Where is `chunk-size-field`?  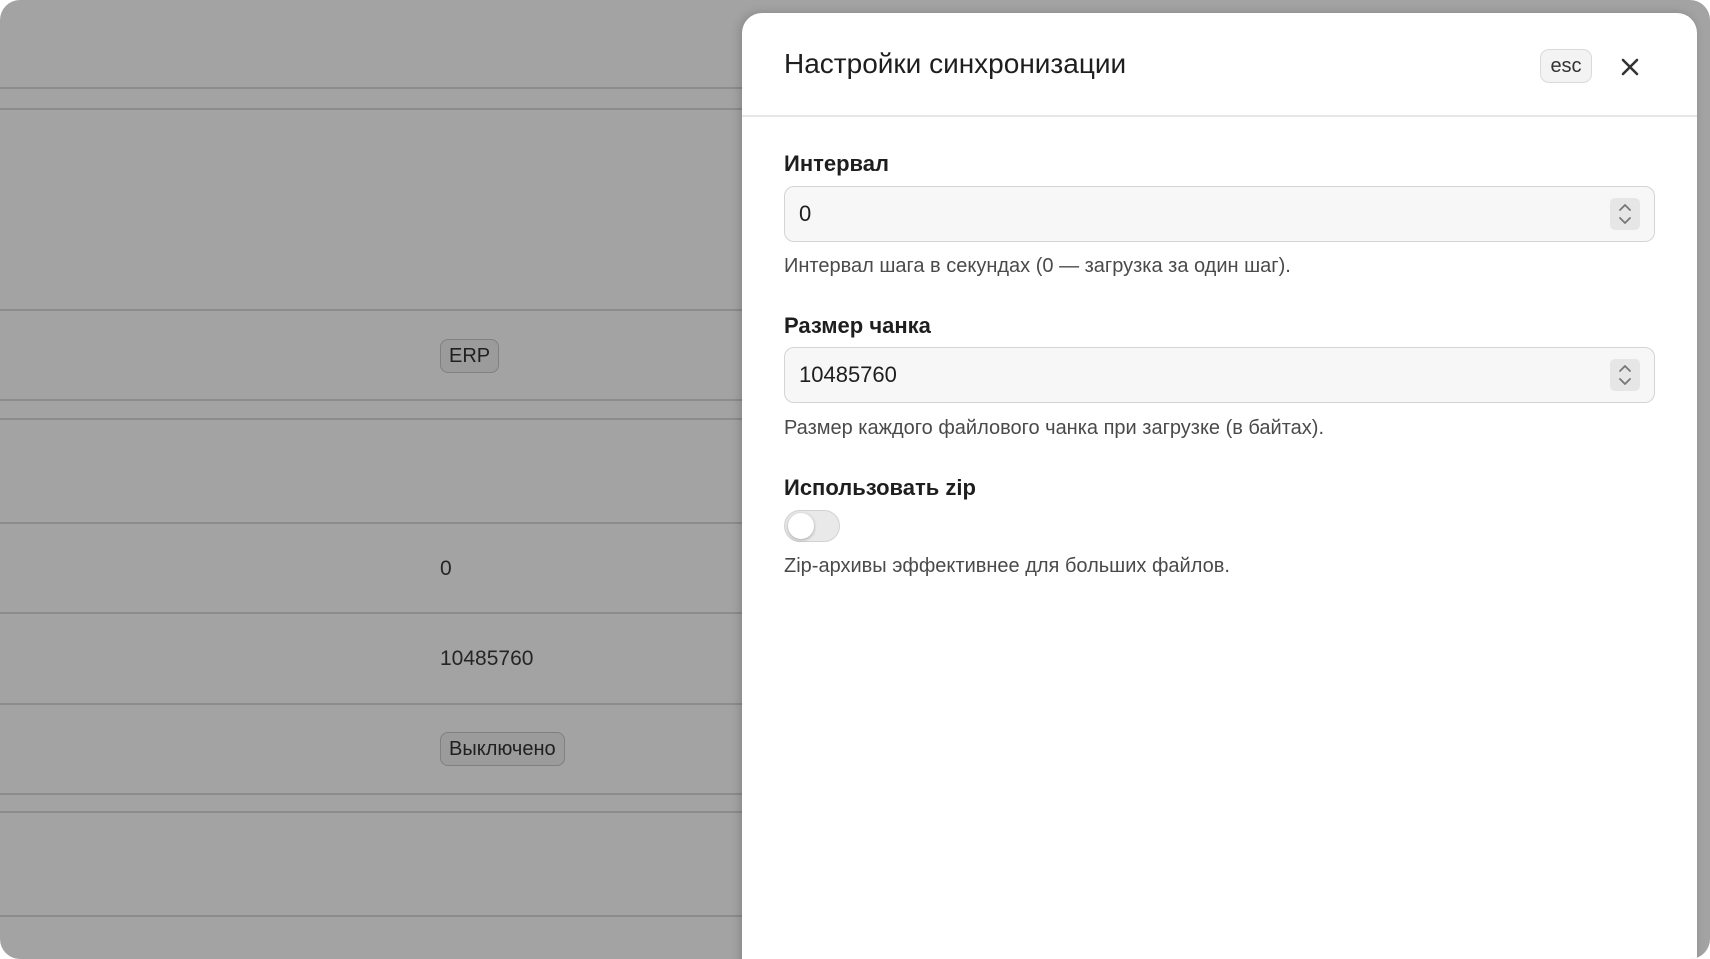
chunk-size-field is located at coordinates (1219, 375).